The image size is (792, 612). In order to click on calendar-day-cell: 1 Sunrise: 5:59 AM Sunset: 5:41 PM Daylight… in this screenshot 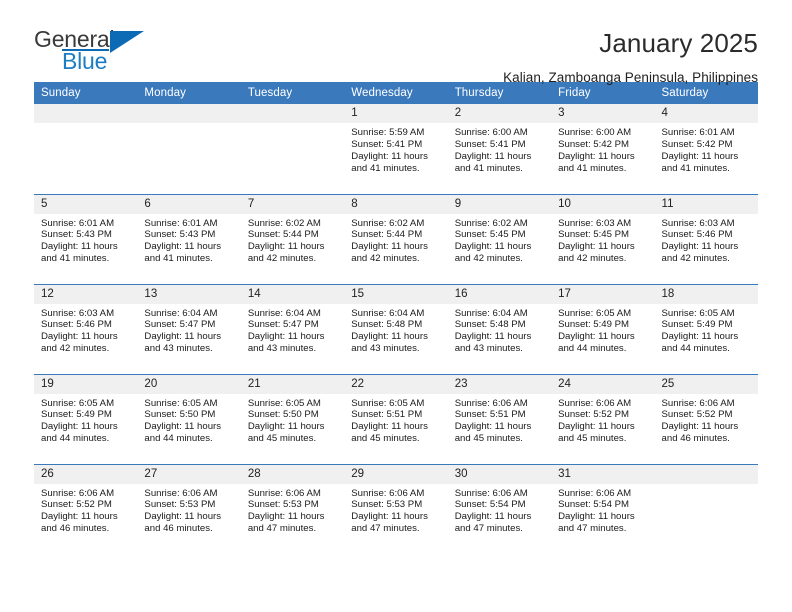, I will do `click(396, 149)`.